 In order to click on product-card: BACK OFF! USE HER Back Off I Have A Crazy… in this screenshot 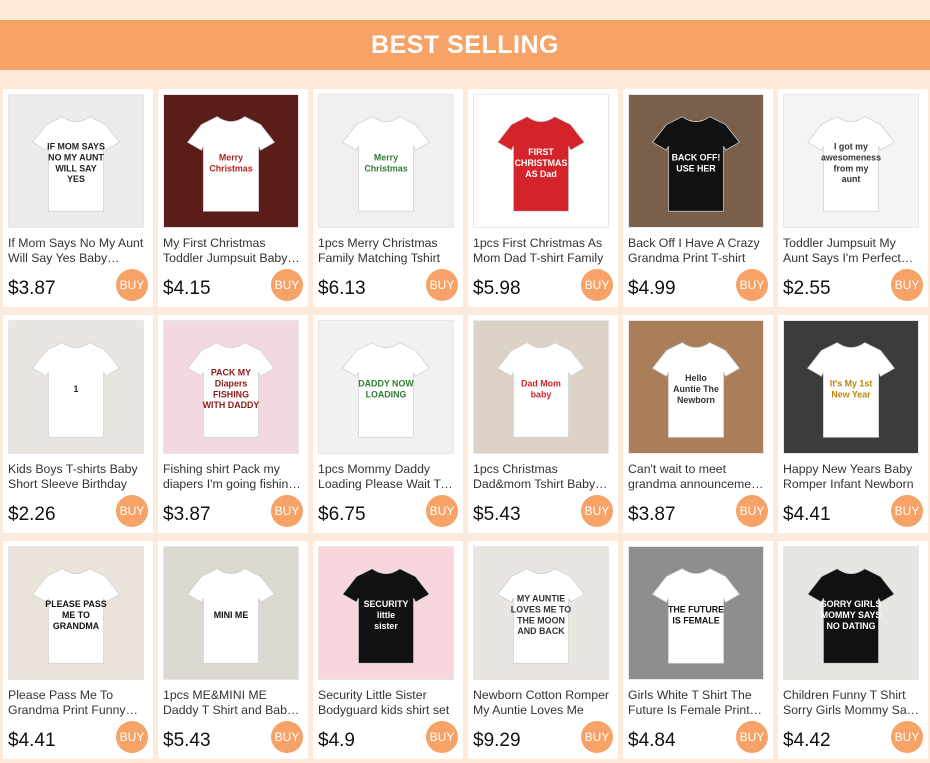, I will do `click(698, 198)`.